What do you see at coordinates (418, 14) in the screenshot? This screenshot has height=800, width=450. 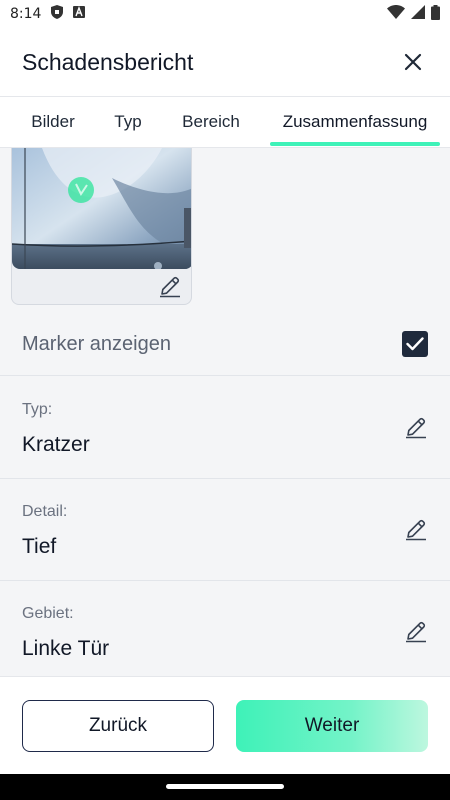 I see `cellular-signal-icon` at bounding box center [418, 14].